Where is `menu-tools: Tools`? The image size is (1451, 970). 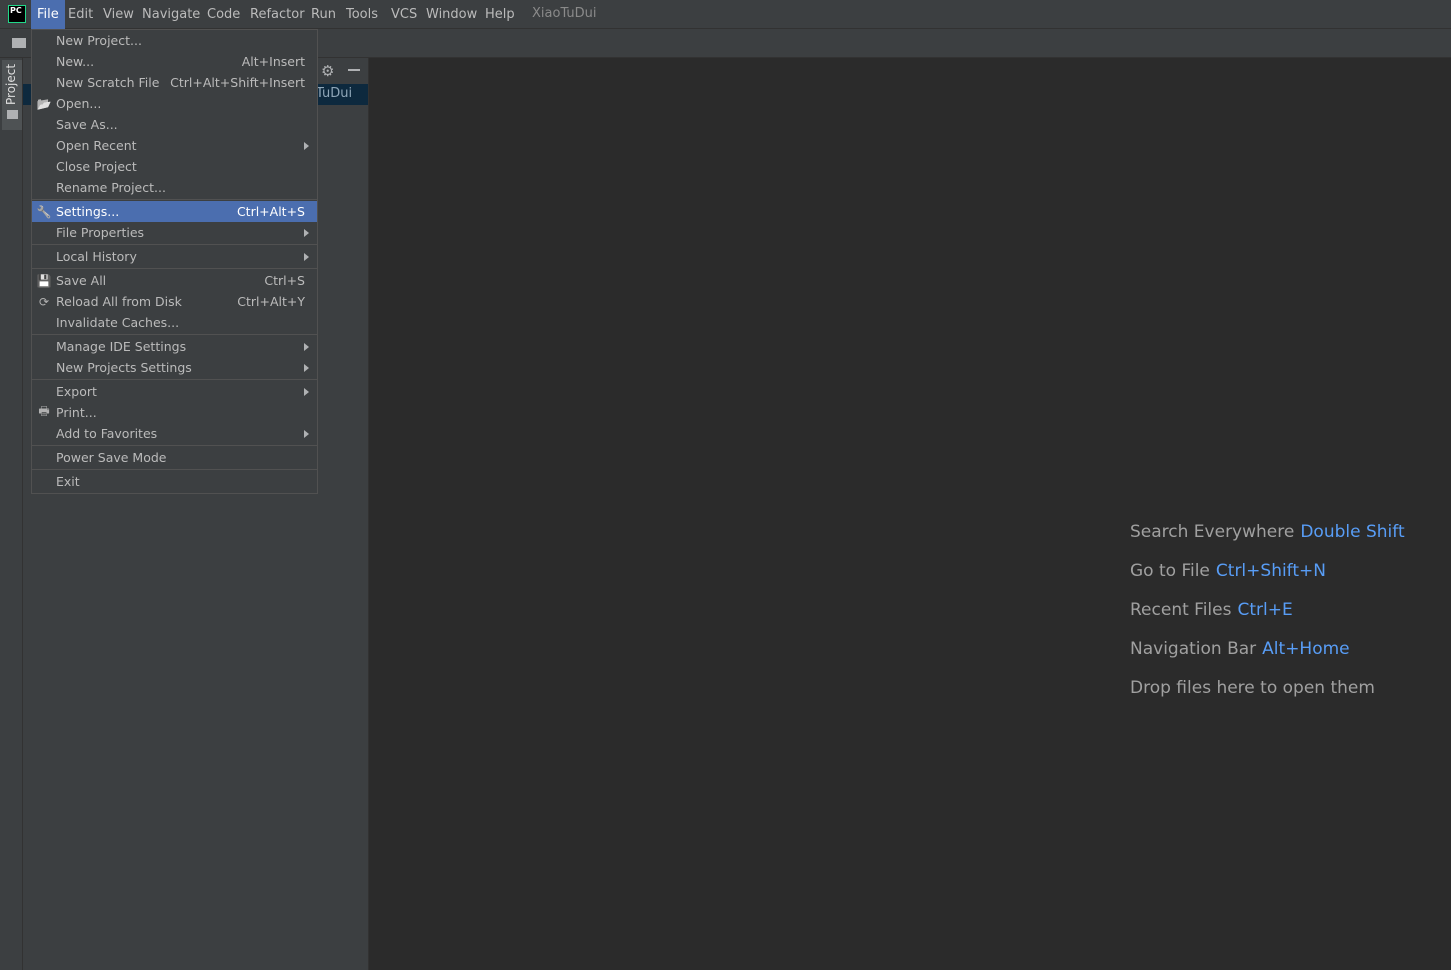
menu-tools: Tools is located at coordinates (362, 14).